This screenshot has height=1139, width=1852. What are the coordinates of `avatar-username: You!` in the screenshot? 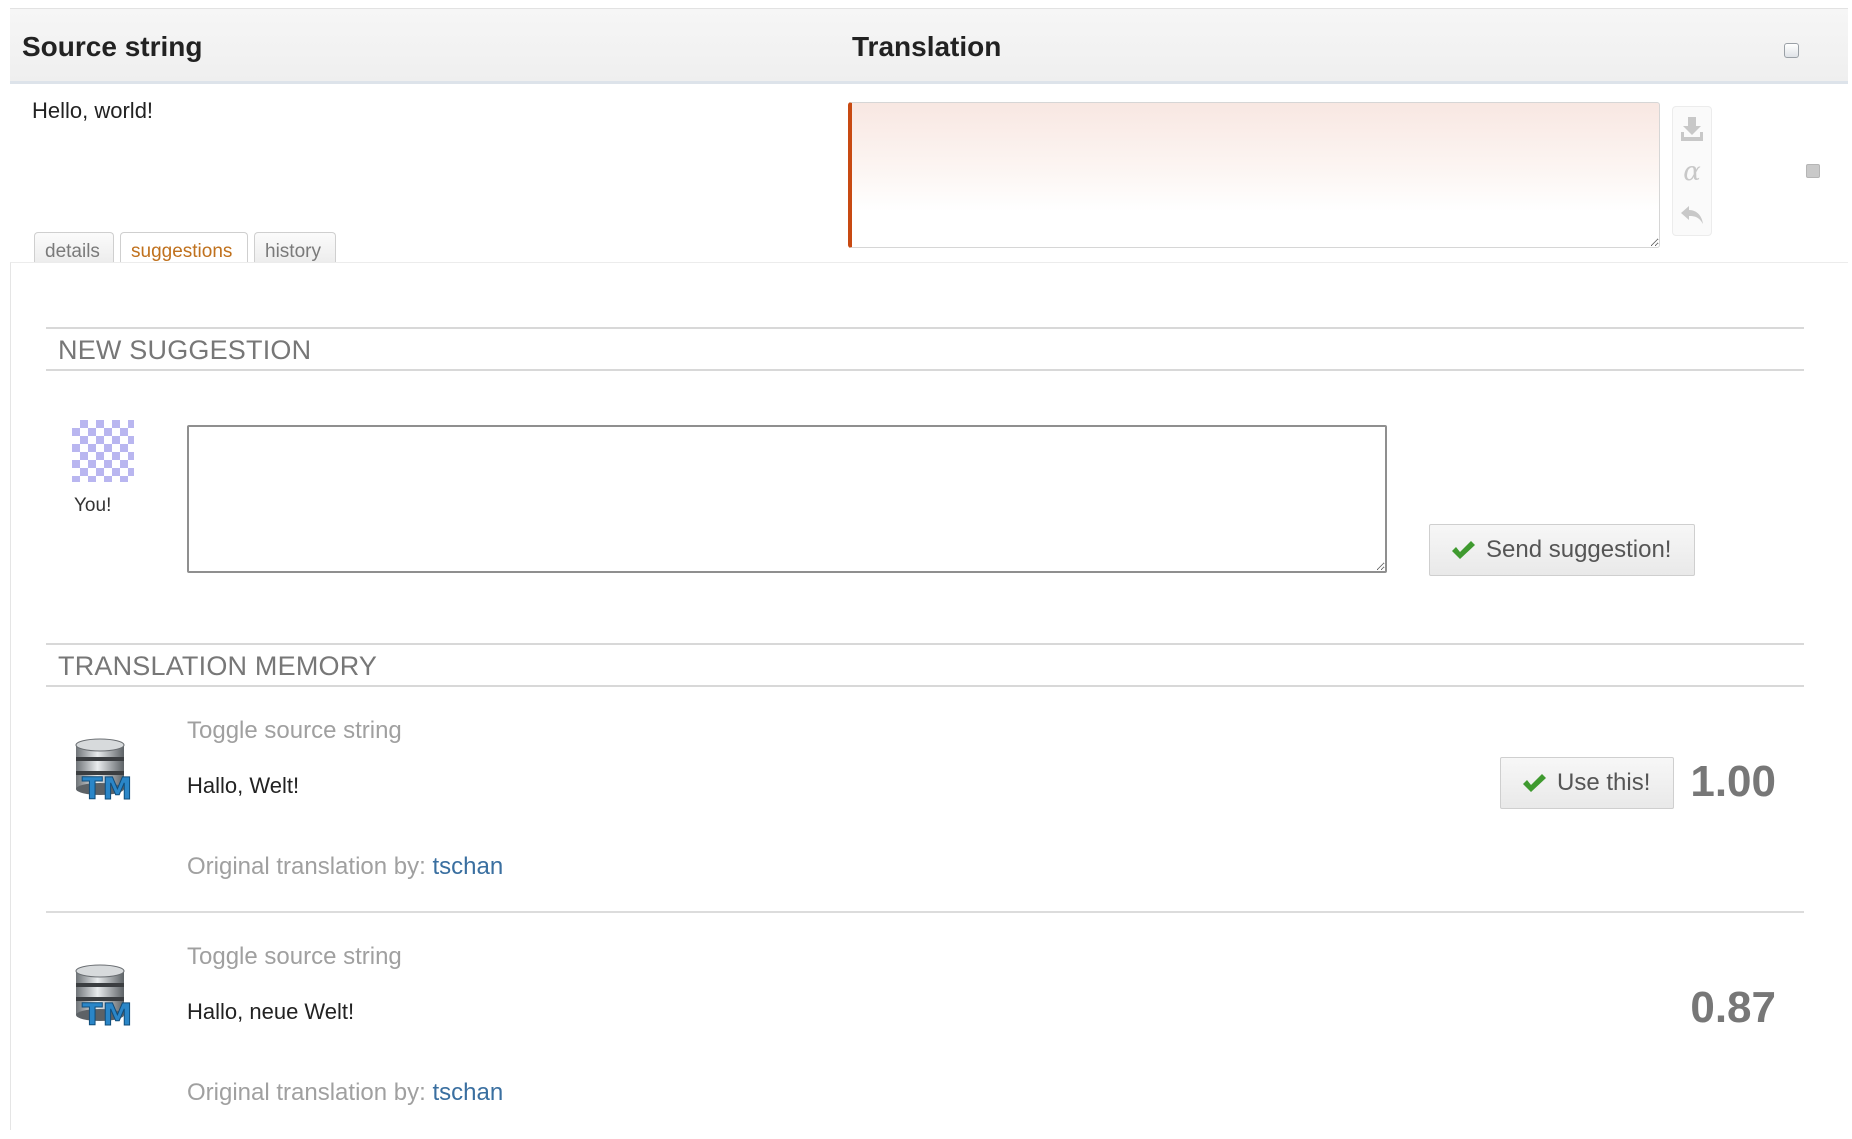 It's located at (93, 505).